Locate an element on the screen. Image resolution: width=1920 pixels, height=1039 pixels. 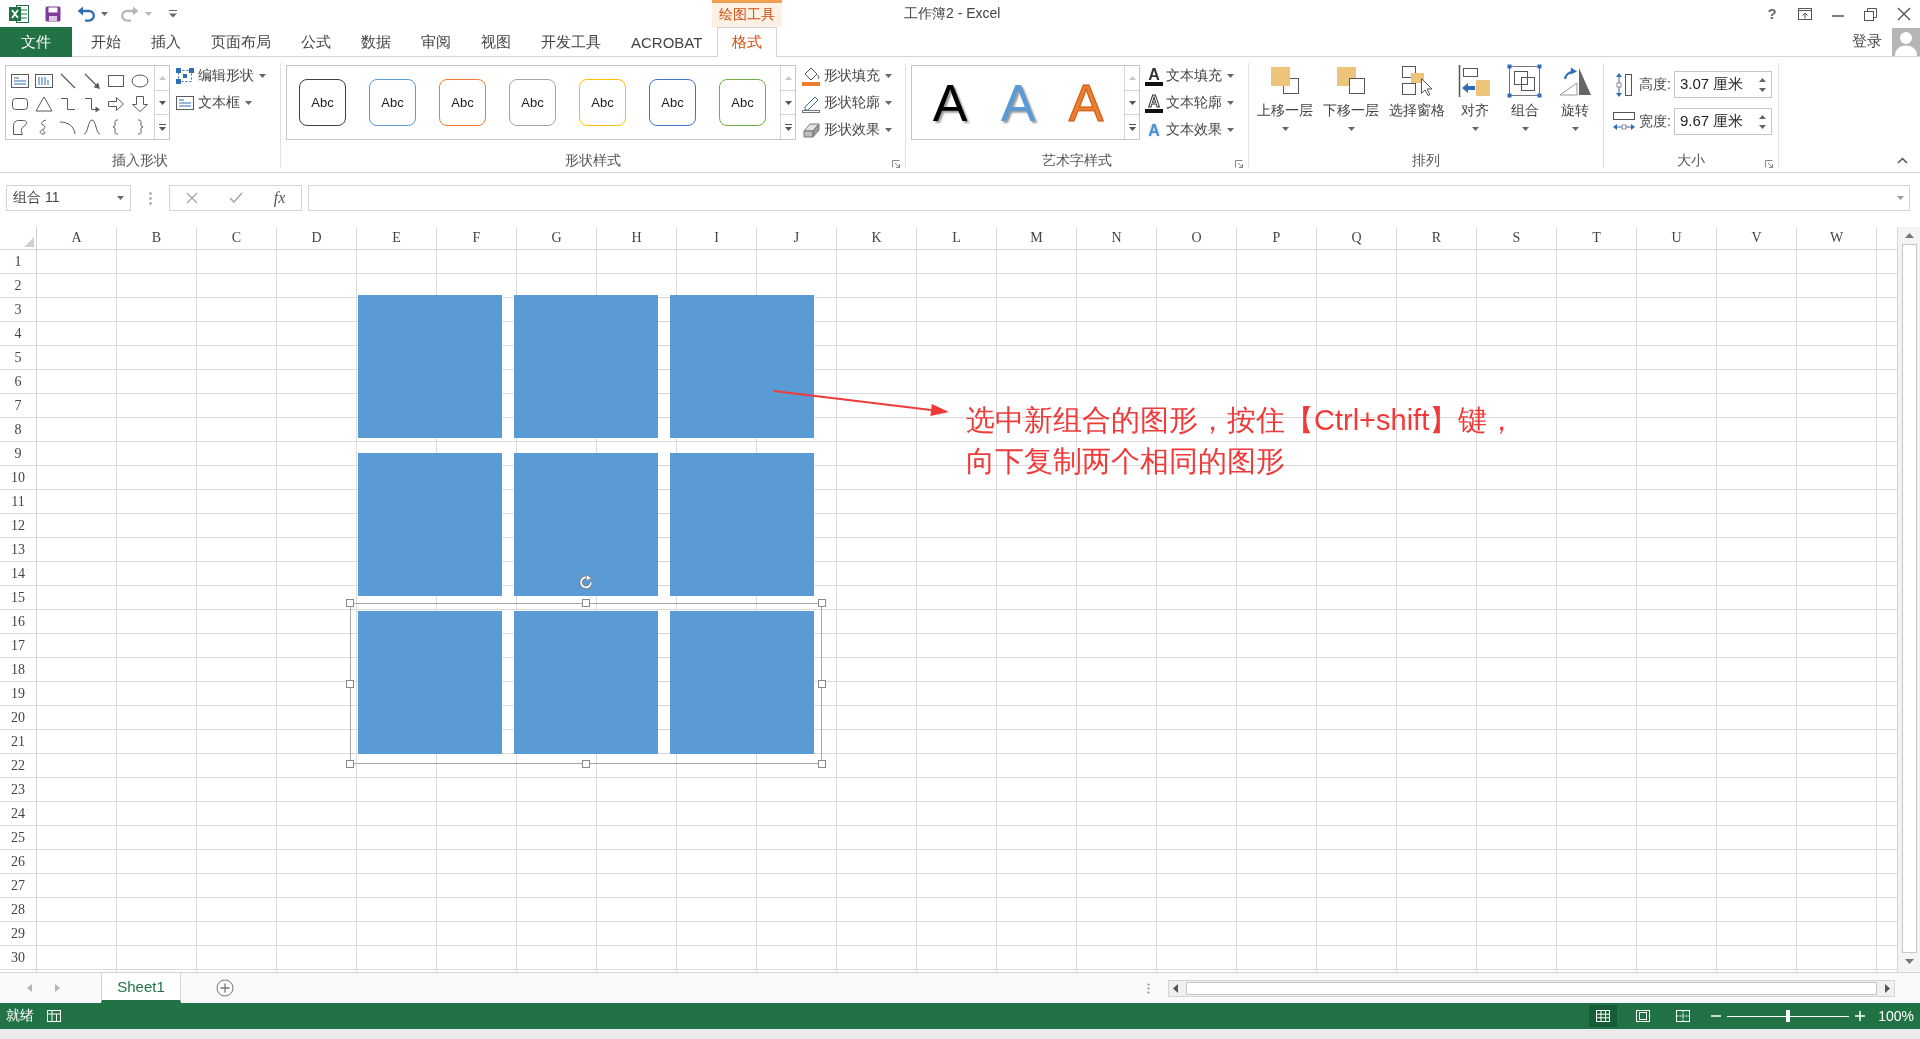
ribbon-button: 形状效果 is located at coordinates (846, 130).